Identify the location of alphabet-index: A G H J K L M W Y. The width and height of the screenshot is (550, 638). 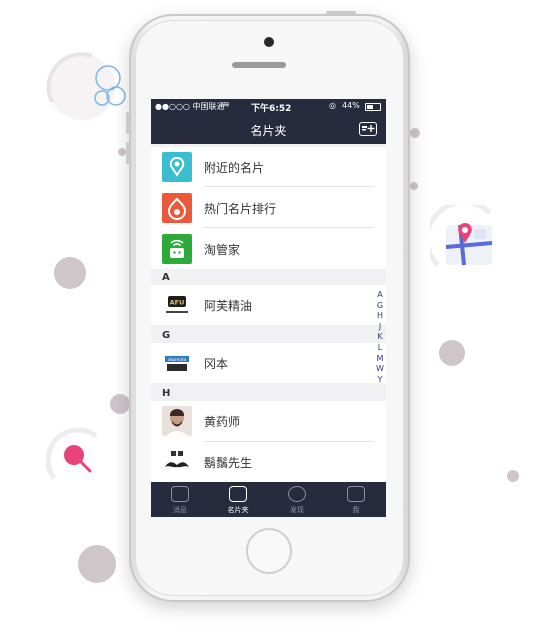
(380, 337).